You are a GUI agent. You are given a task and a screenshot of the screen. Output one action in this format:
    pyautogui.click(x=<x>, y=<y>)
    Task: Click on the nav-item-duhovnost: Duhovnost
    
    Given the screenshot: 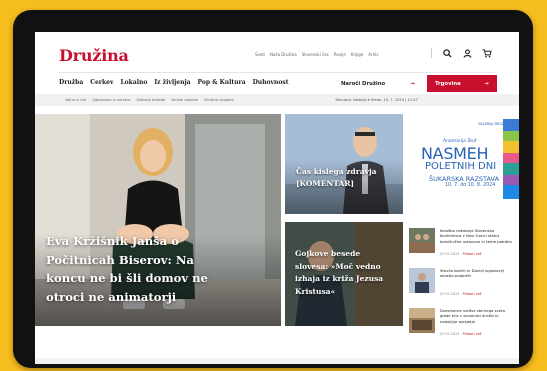 What is the action you would take?
    pyautogui.click(x=271, y=82)
    